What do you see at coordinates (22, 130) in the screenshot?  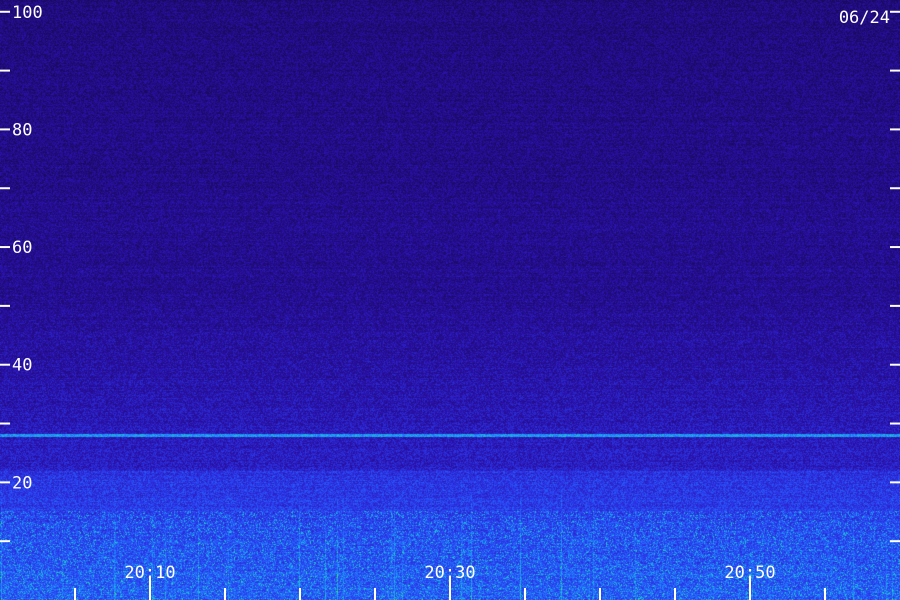 I see `y-tick-label: 80` at bounding box center [22, 130].